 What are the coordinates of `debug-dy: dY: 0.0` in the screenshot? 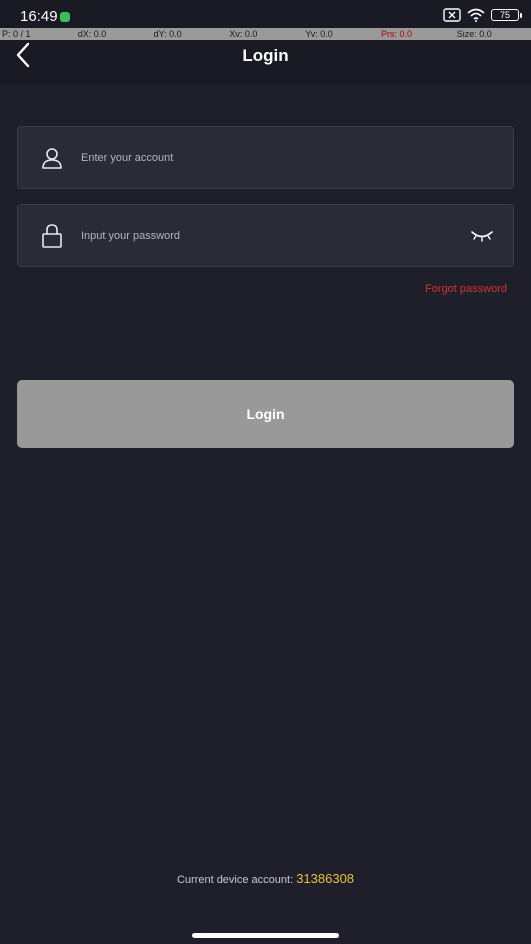 It's located at (167, 34).